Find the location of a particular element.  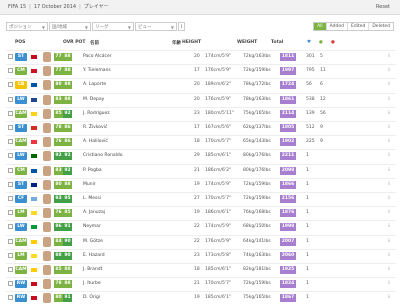

player-name: P. Pogba is located at coordinates (92, 171).